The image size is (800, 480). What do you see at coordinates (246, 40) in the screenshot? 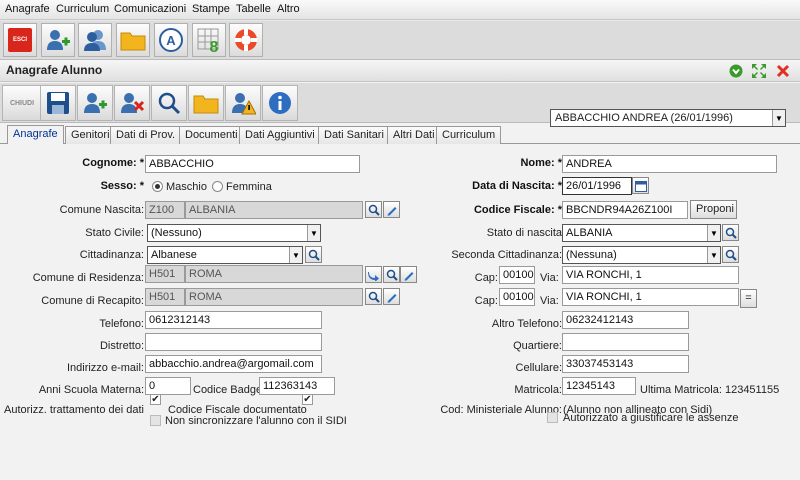
I see `help-toolbar-button` at bounding box center [246, 40].